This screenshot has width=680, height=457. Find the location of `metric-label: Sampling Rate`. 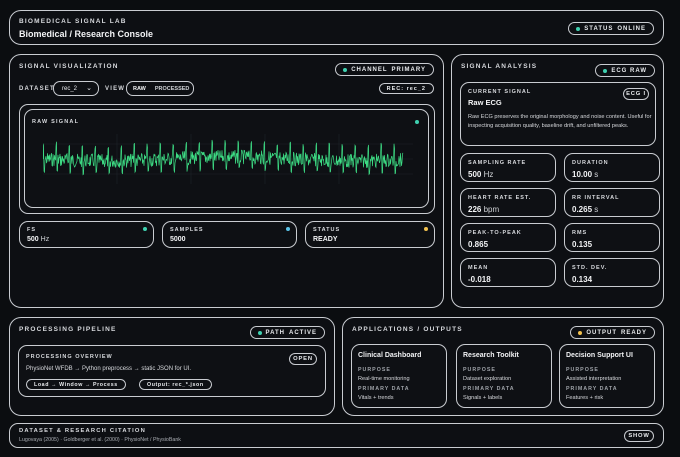

metric-label: Sampling Rate is located at coordinates (497, 163).